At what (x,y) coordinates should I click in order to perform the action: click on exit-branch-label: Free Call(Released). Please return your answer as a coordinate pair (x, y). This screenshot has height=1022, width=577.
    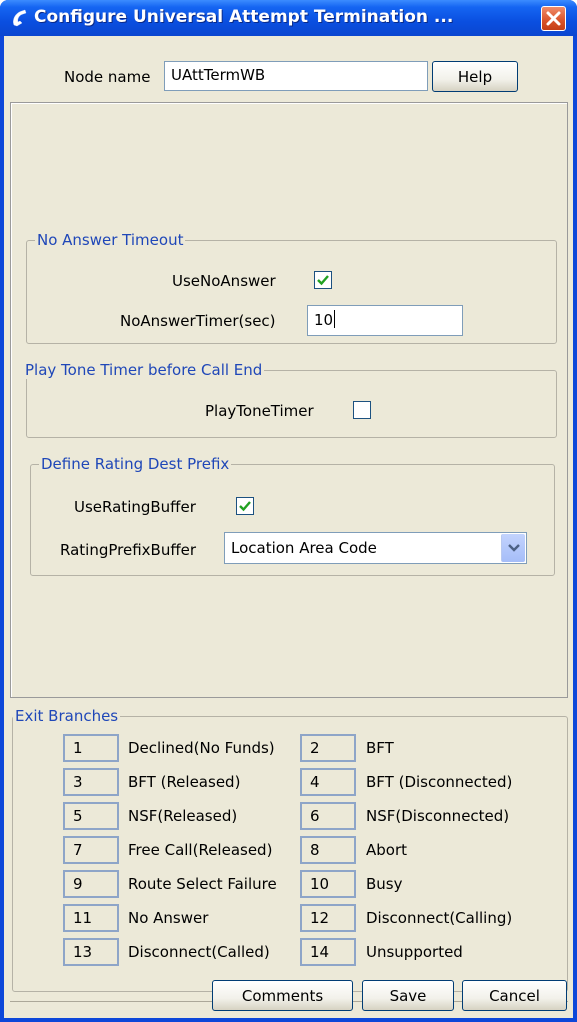
    Looking at the image, I should click on (200, 850).